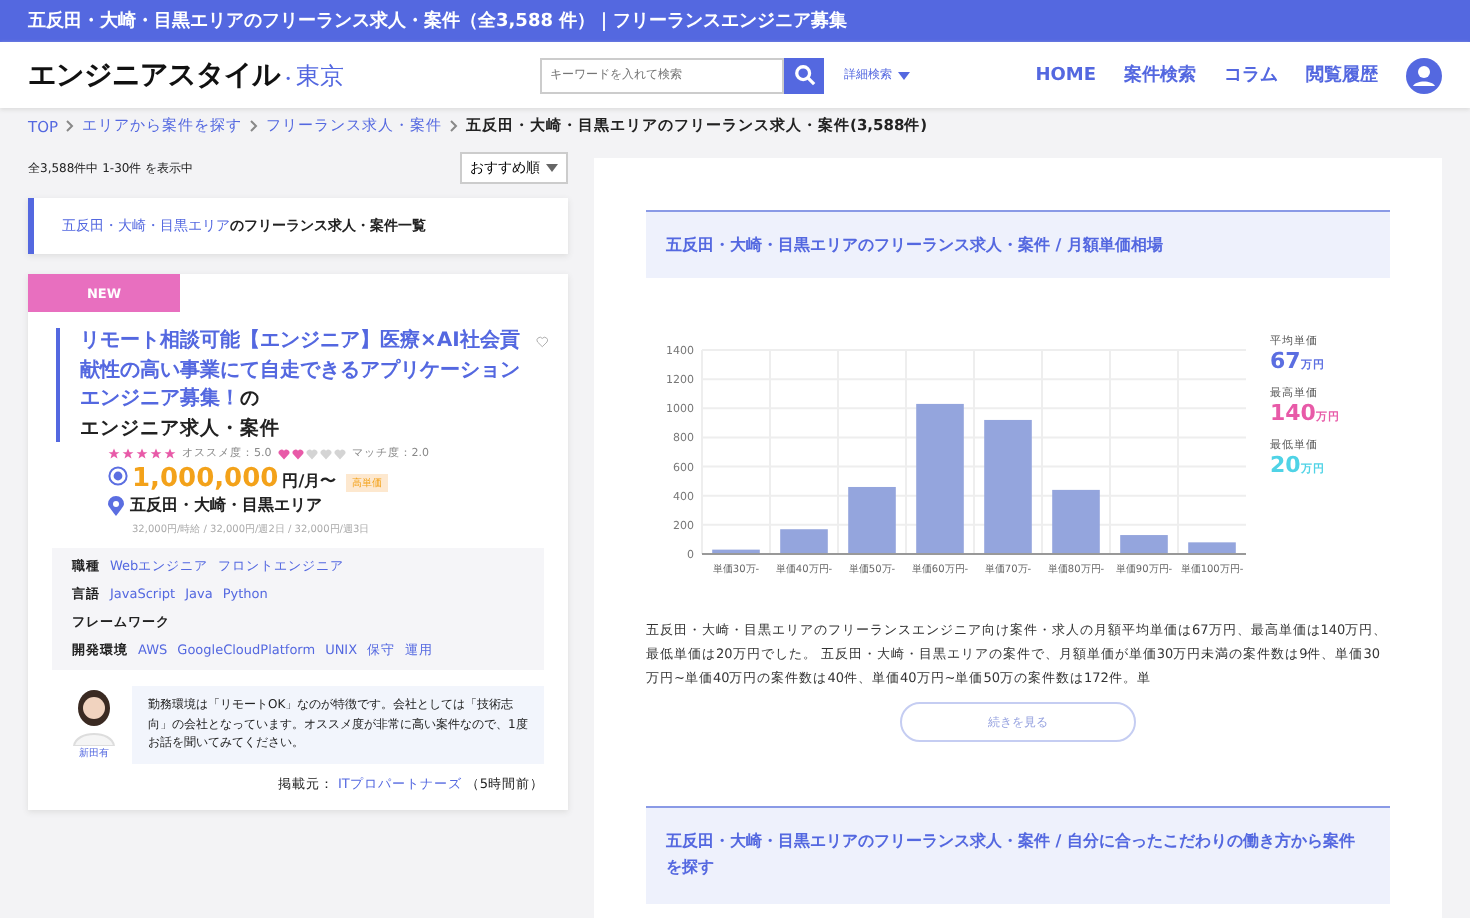 This screenshot has height=918, width=1470. I want to click on section-heading: 五反田・大崎・目黒エリアのフリーランス求人・案件 / 月額単価相場, so click(1018, 244).